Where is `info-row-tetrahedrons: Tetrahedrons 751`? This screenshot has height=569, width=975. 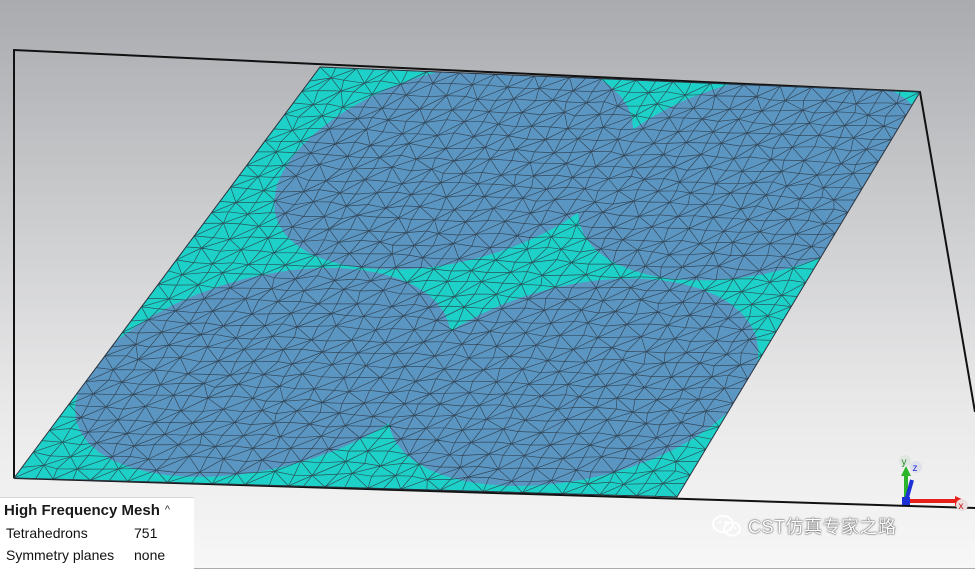
info-row-tetrahedrons: Tetrahedrons 751 is located at coordinates (97, 533).